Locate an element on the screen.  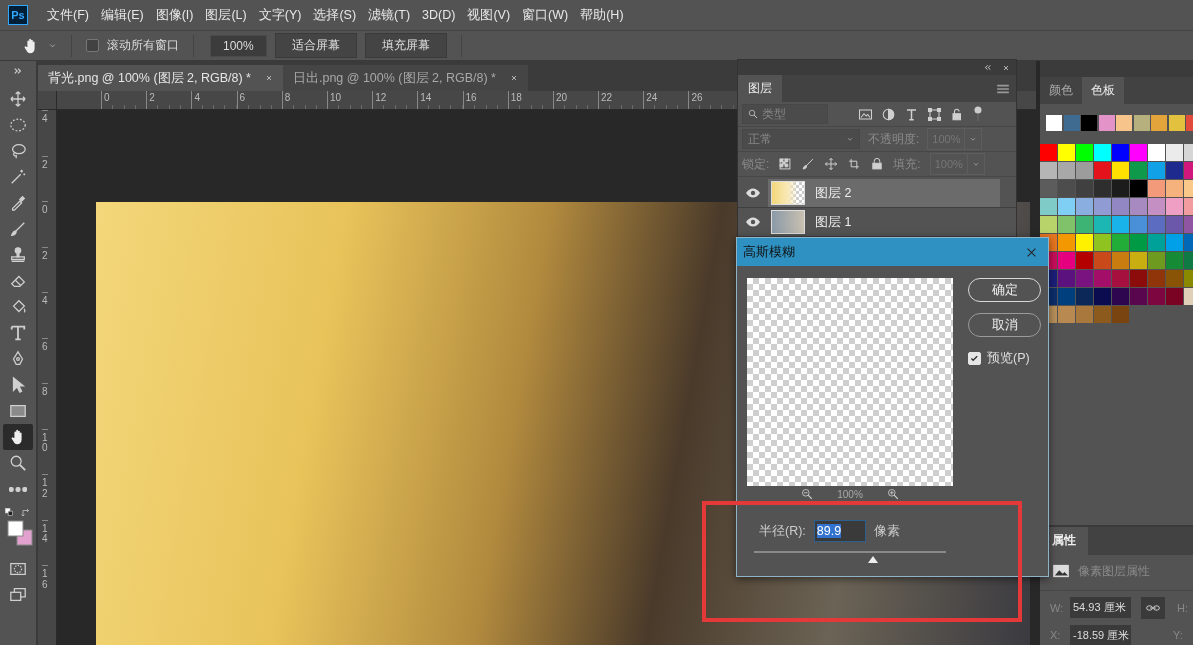
menu-item: 选择(S) is located at coordinates (335, 15).